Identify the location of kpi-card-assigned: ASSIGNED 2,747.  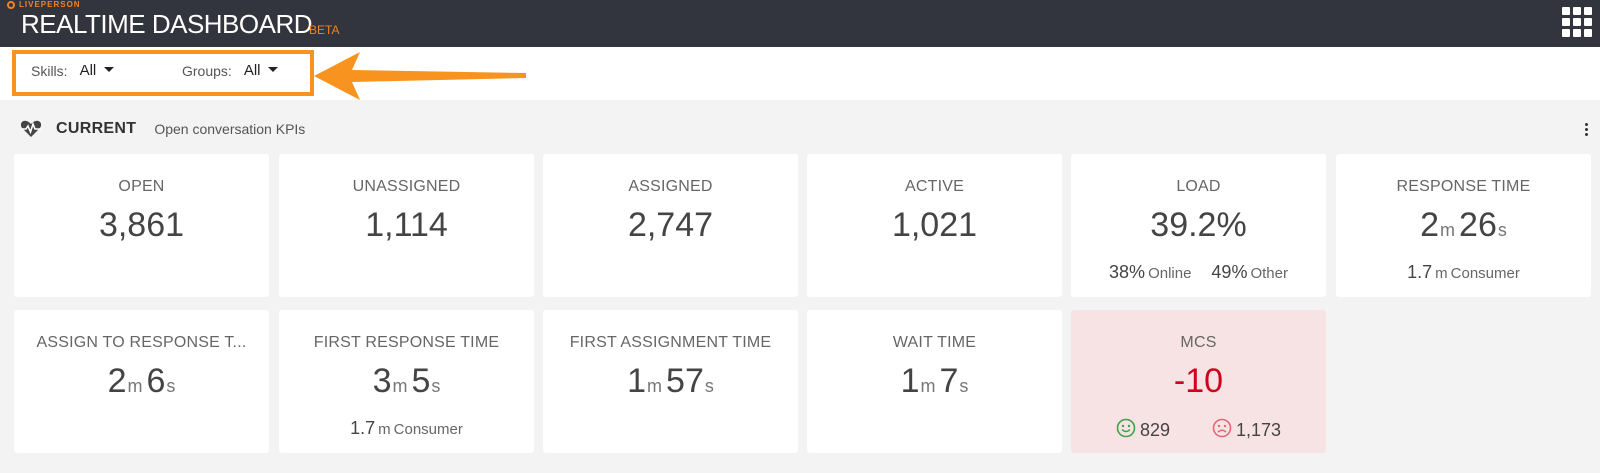
(670, 225).